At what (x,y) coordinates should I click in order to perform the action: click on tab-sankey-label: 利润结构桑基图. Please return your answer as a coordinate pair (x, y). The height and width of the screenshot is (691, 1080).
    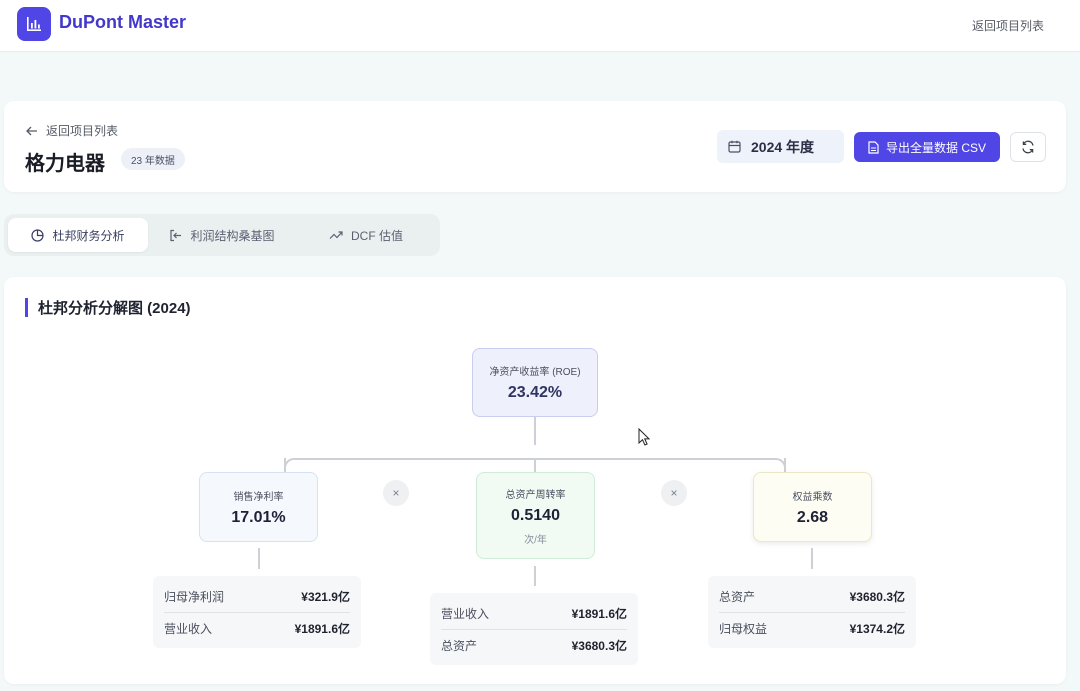
    Looking at the image, I should click on (232, 235).